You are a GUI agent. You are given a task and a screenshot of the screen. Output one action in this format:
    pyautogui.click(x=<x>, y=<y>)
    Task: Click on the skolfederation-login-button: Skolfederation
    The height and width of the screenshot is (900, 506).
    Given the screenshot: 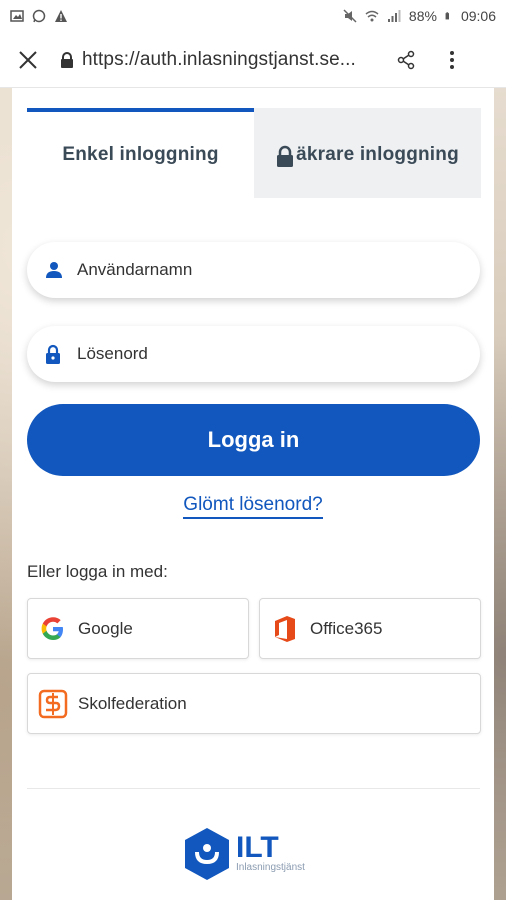 What is the action you would take?
    pyautogui.click(x=254, y=703)
    